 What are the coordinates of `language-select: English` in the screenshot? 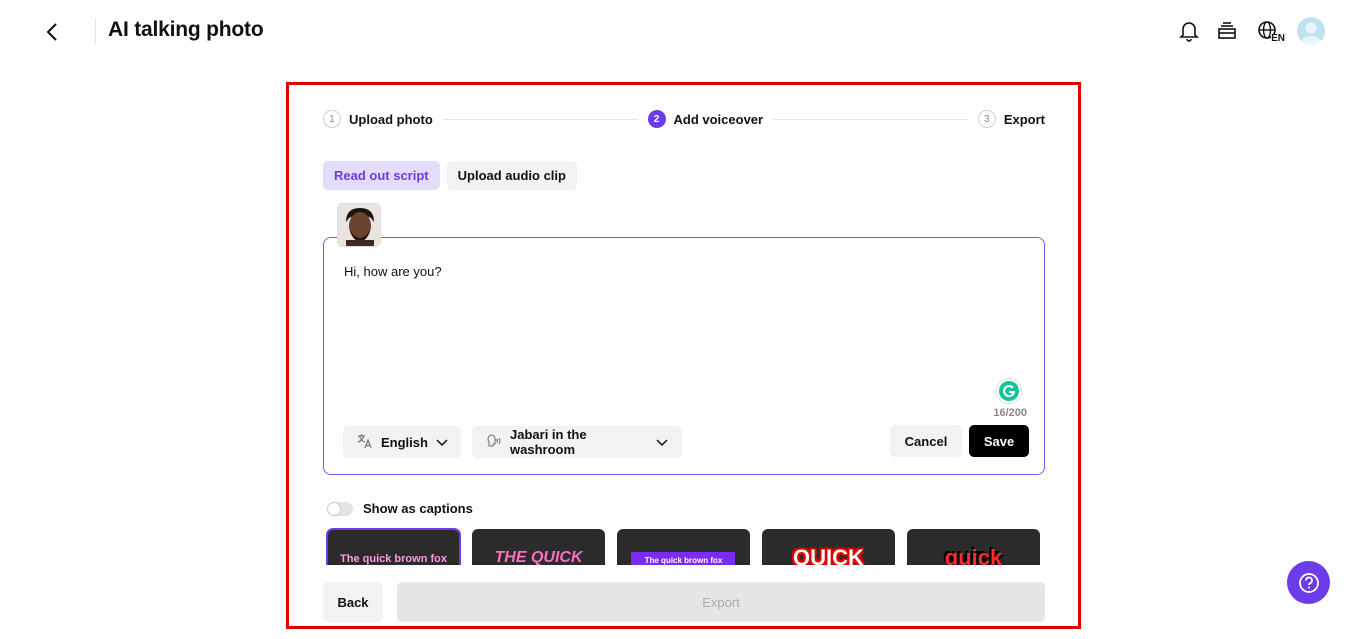 It's located at (402, 442).